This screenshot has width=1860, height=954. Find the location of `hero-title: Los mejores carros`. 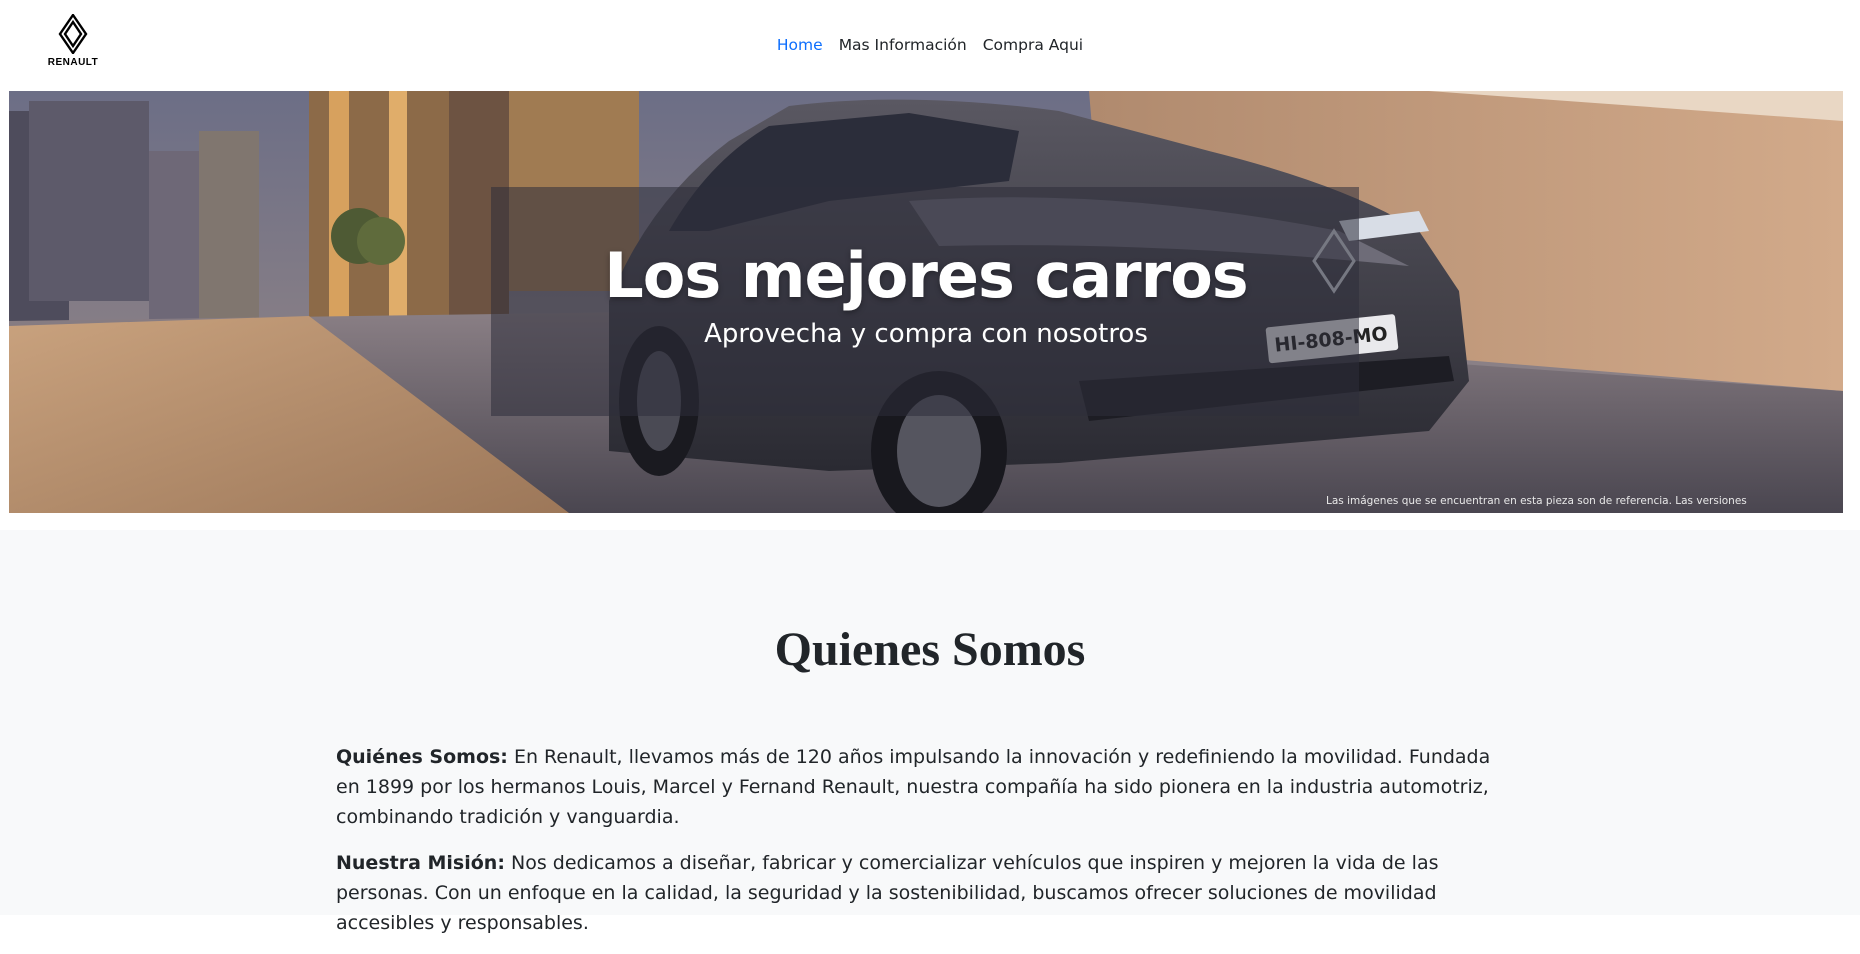

hero-title: Los mejores carros is located at coordinates (926, 275).